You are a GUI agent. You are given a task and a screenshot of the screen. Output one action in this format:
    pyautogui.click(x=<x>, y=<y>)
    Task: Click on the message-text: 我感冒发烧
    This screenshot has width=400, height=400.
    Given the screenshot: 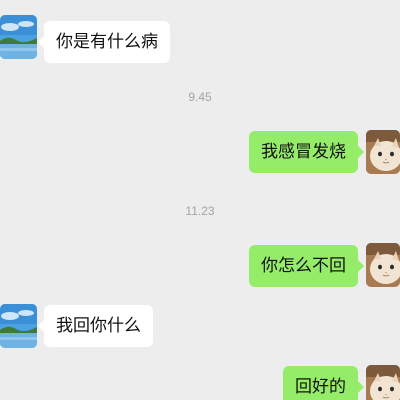 What is the action you would take?
    pyautogui.click(x=303, y=152)
    